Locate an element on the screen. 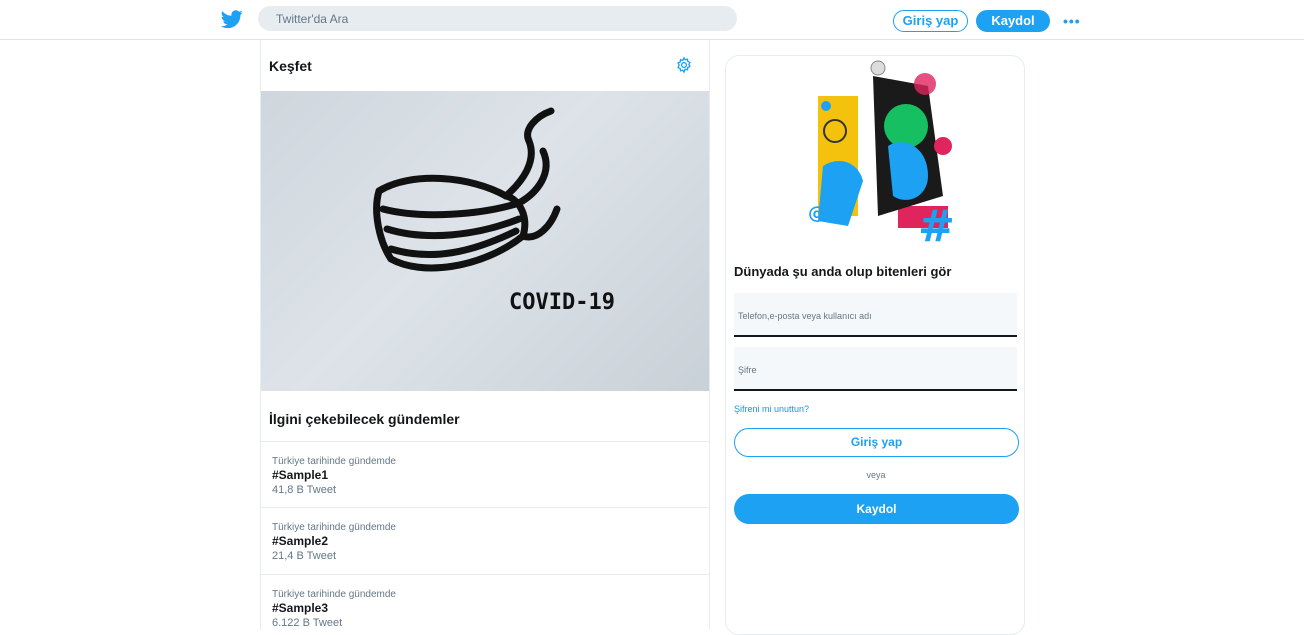 The width and height of the screenshot is (1304, 635). top-navigation-bar: Twitter'da Ara Giriş yap Kaydol ••• is located at coordinates (652, 20).